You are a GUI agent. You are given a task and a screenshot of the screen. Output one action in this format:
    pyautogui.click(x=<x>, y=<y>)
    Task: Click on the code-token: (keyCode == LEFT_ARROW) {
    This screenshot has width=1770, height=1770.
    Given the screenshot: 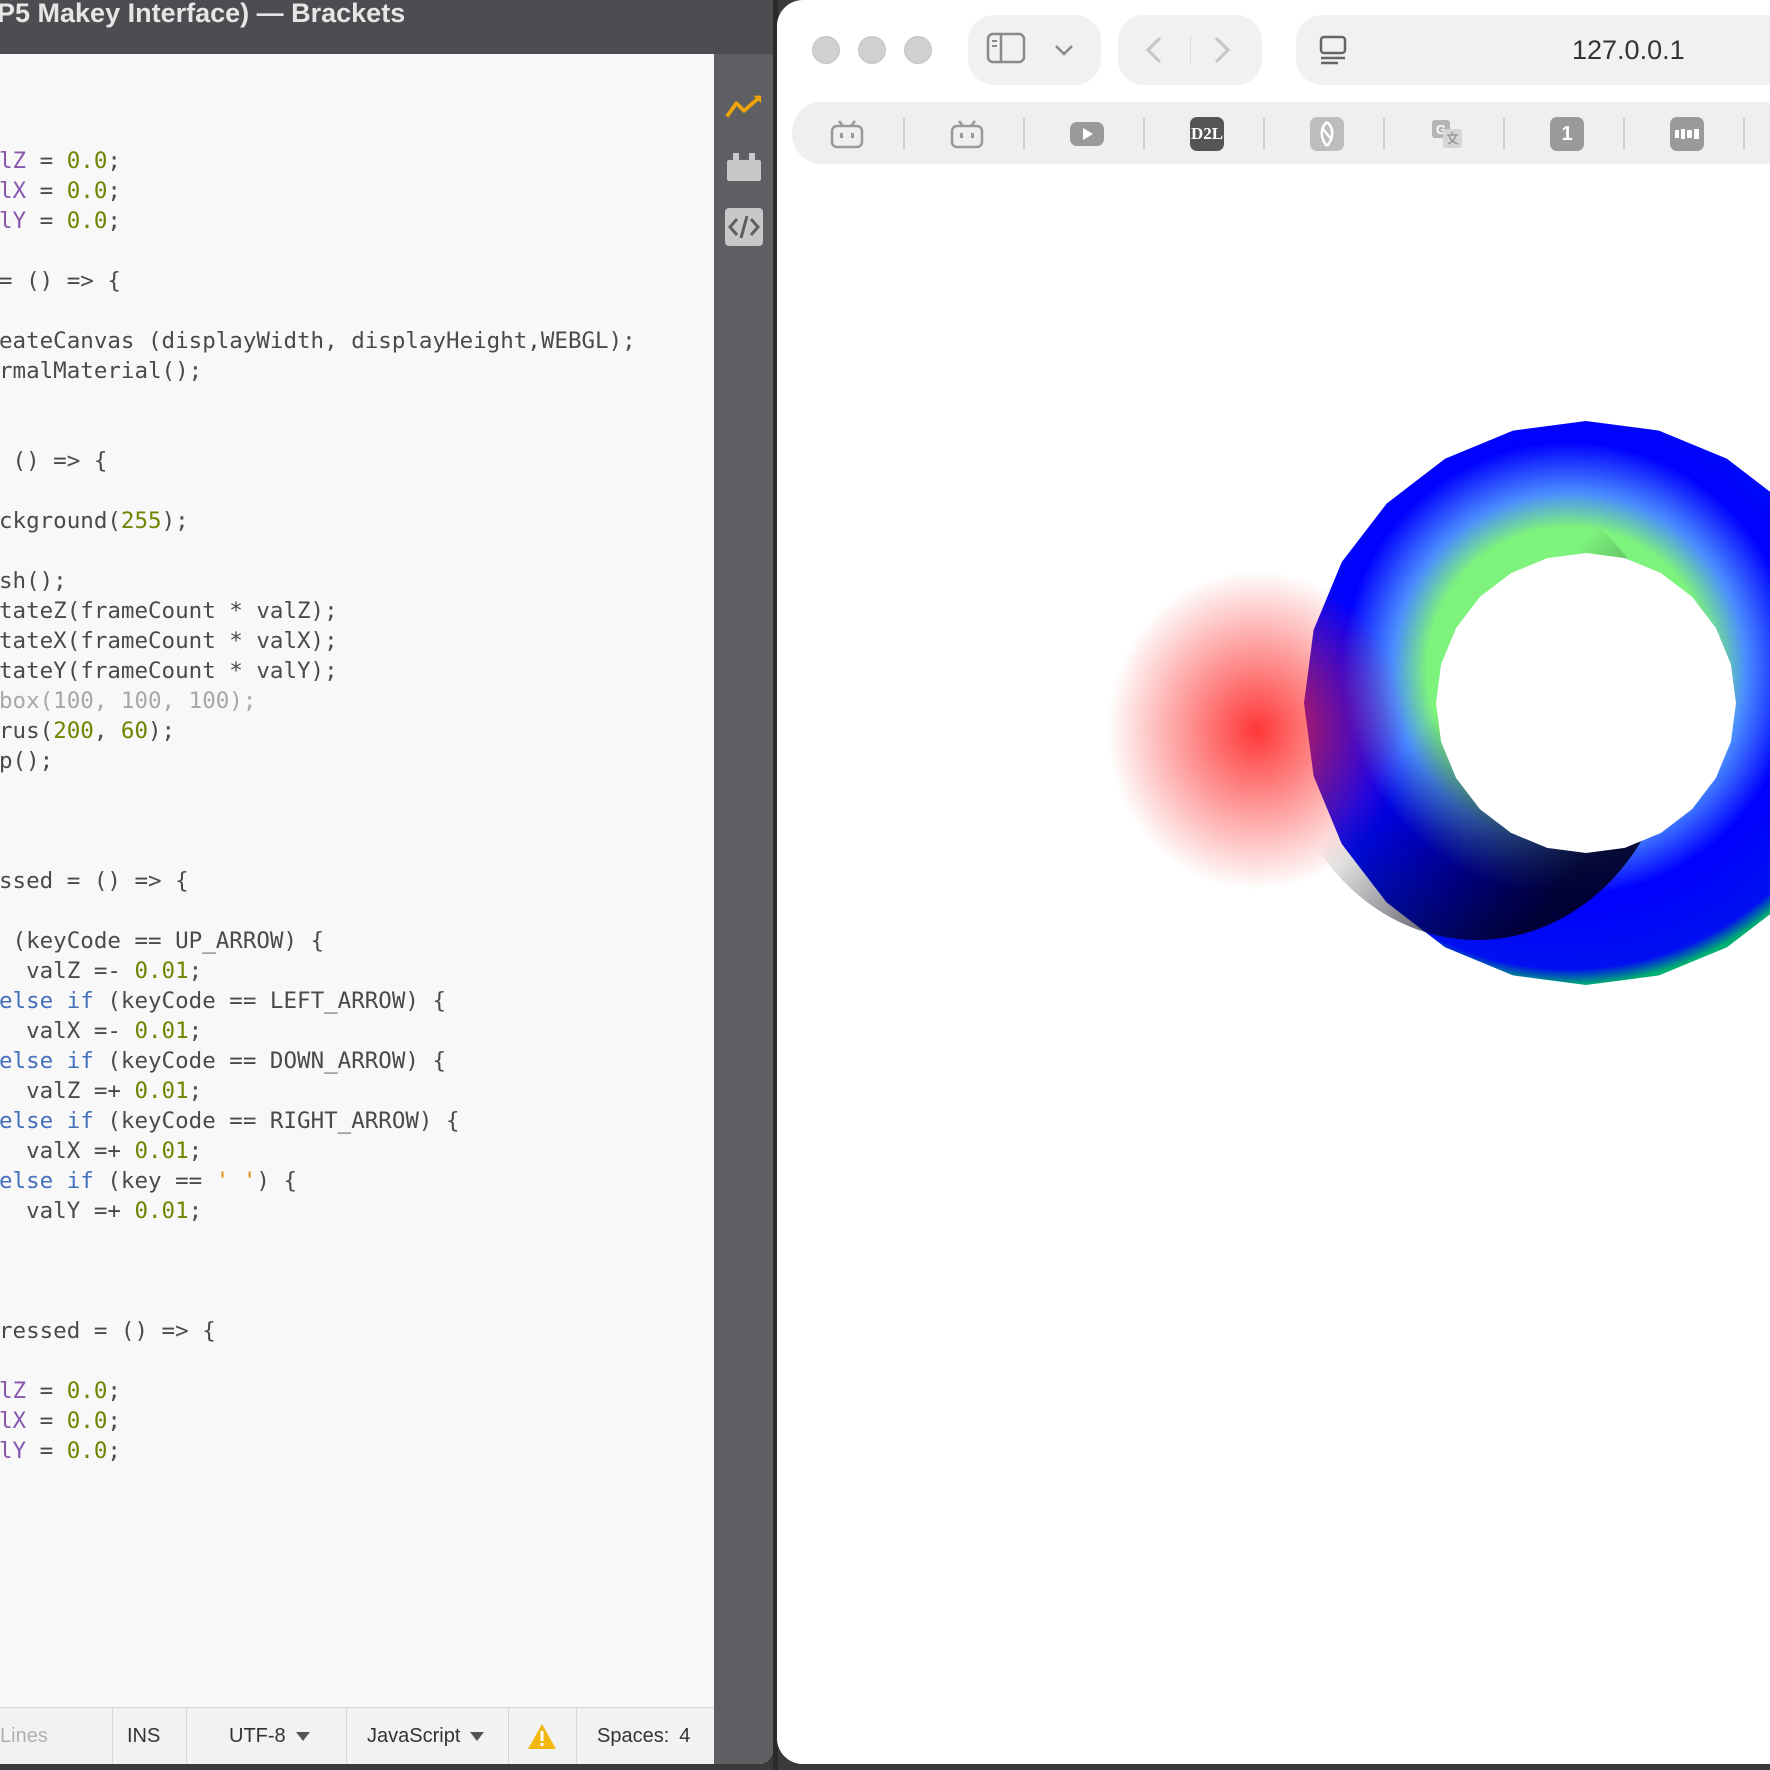 What is the action you would take?
    pyautogui.click(x=270, y=1001)
    